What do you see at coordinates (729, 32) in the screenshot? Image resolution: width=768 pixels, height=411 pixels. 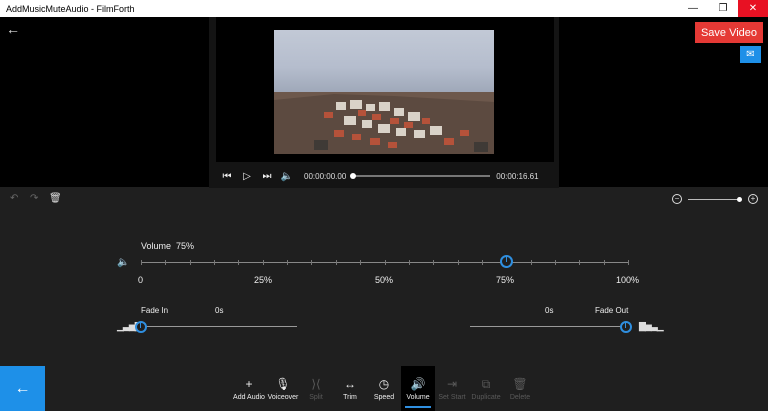 I see `save-video-button: Save Video` at bounding box center [729, 32].